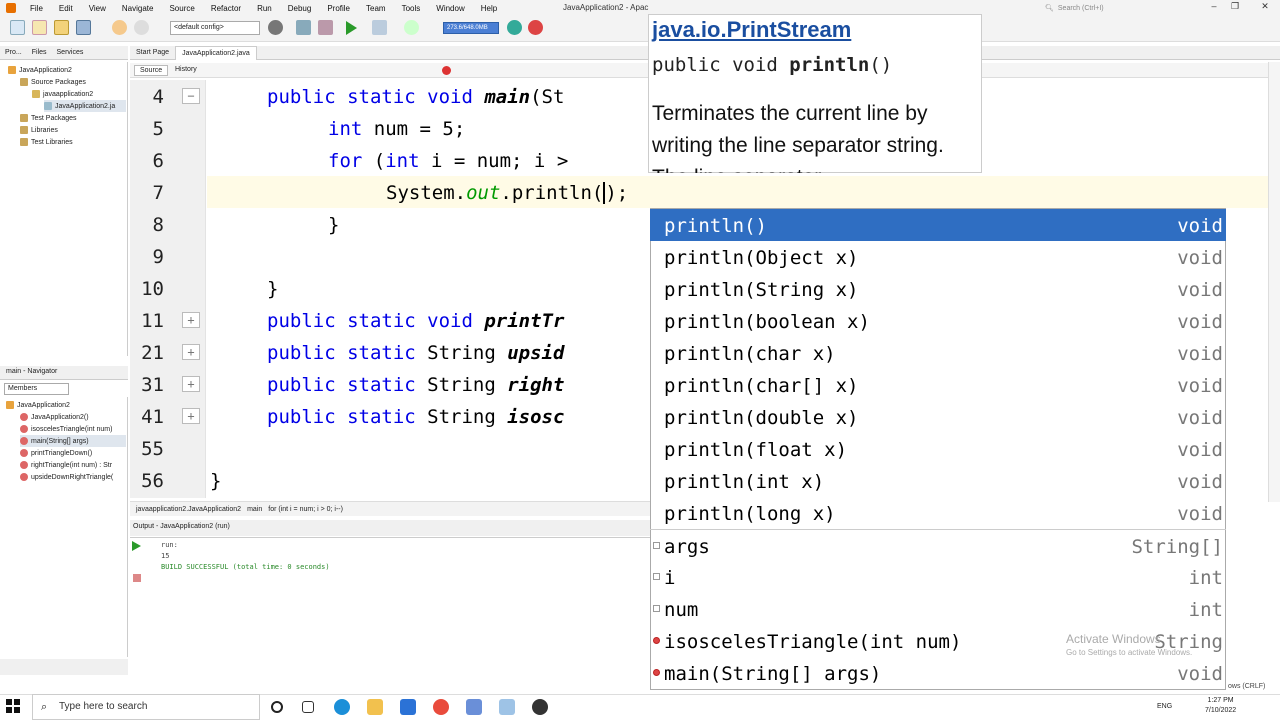  I want to click on open-project-icon, so click(61, 27).